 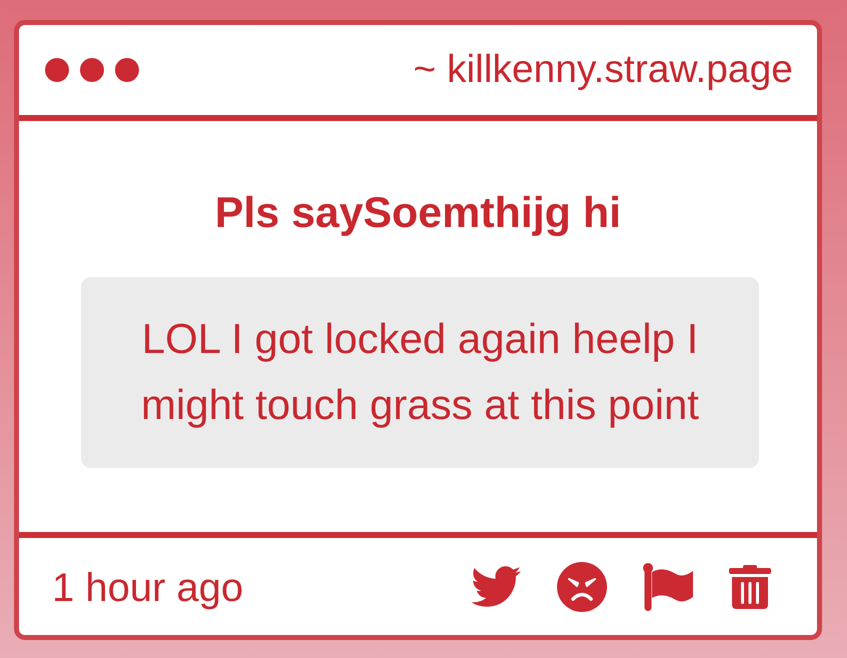 I want to click on angry-face-icon, so click(x=582, y=587).